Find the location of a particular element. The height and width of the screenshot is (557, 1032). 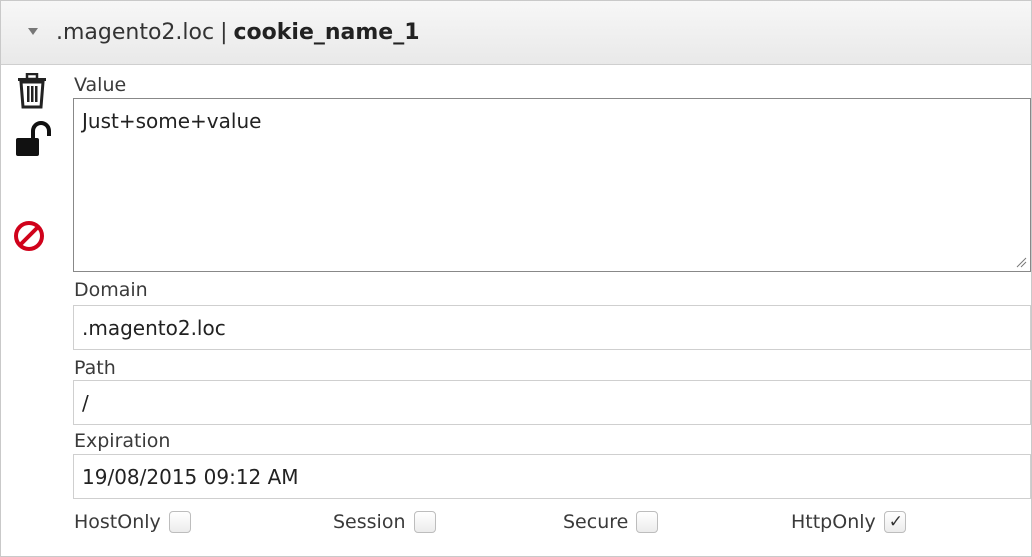

domain-input: .magento2.loc is located at coordinates (552, 327).